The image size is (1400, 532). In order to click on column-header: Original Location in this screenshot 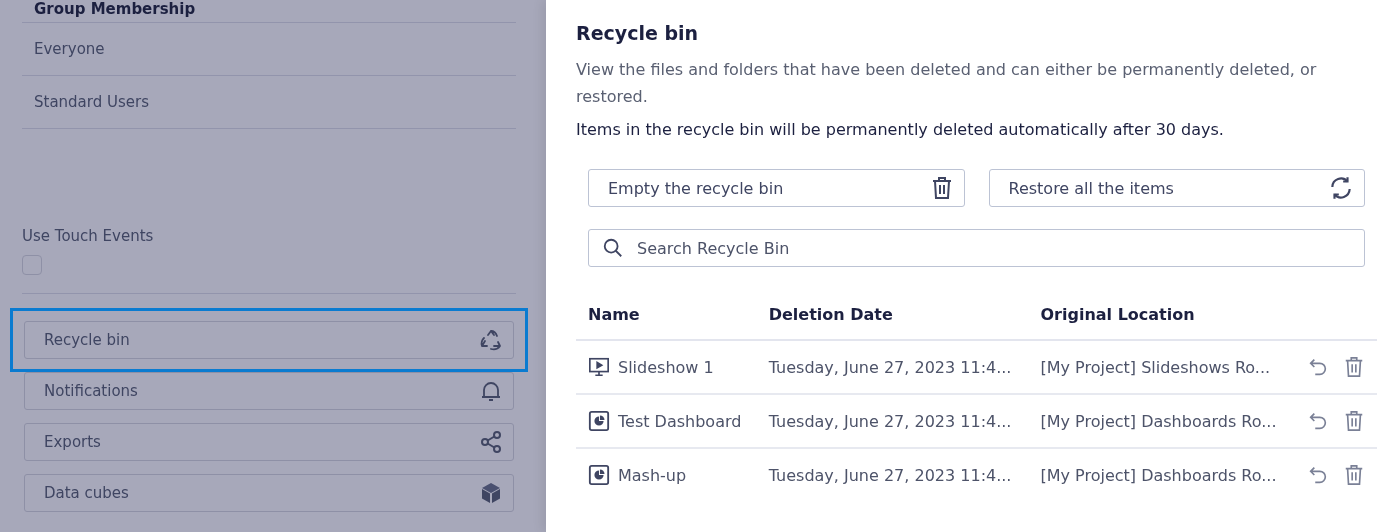, I will do `click(1161, 318)`.